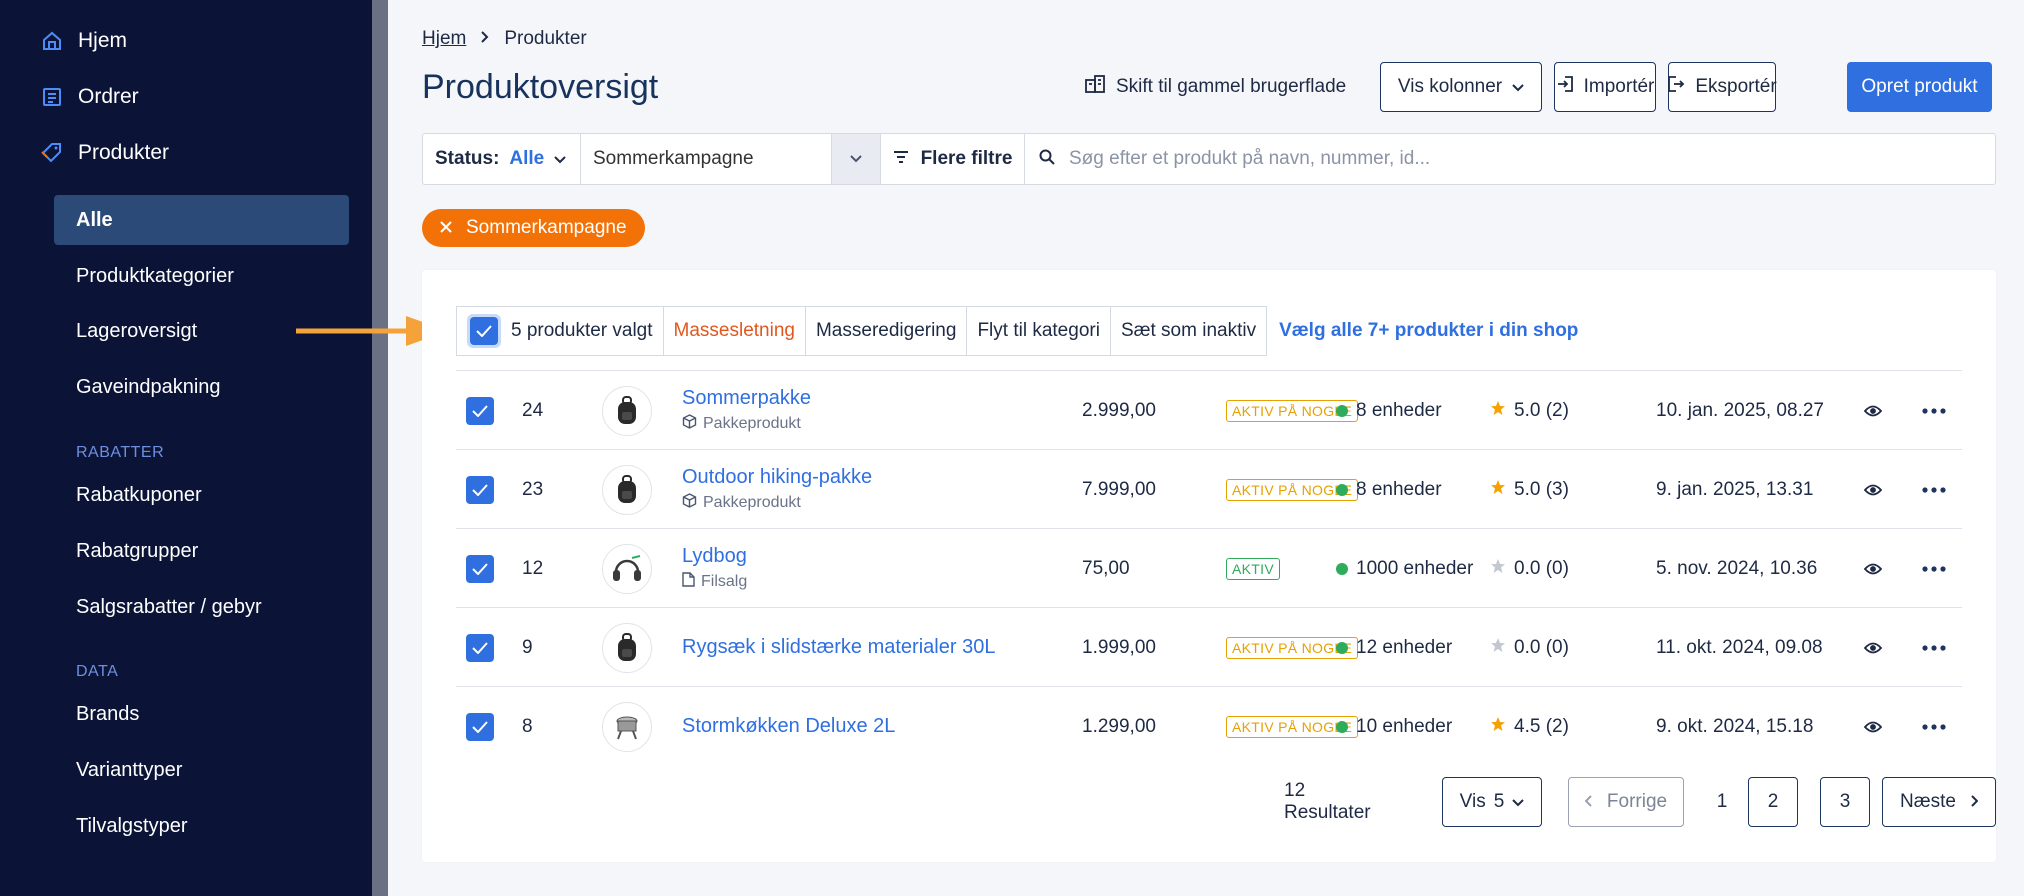  I want to click on sidebar-item-label: Produkter, so click(124, 152).